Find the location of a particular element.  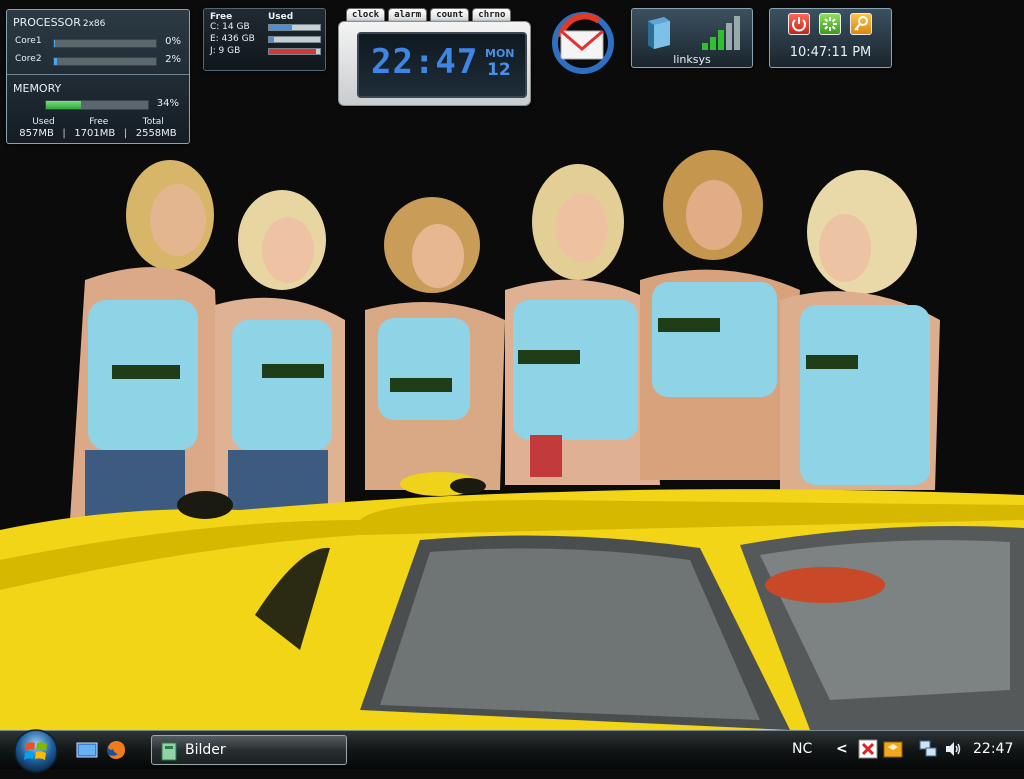

firefox-icon is located at coordinates (116, 750).